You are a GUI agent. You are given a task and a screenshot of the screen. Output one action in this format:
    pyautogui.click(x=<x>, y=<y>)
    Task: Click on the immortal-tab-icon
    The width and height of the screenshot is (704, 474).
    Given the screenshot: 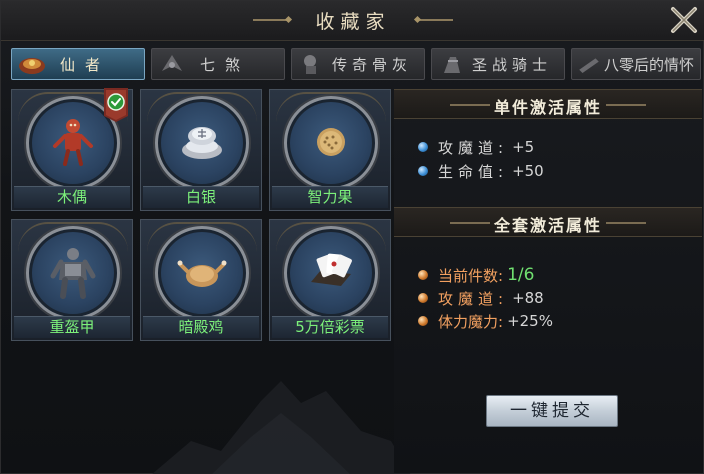 What is the action you would take?
    pyautogui.click(x=32, y=66)
    